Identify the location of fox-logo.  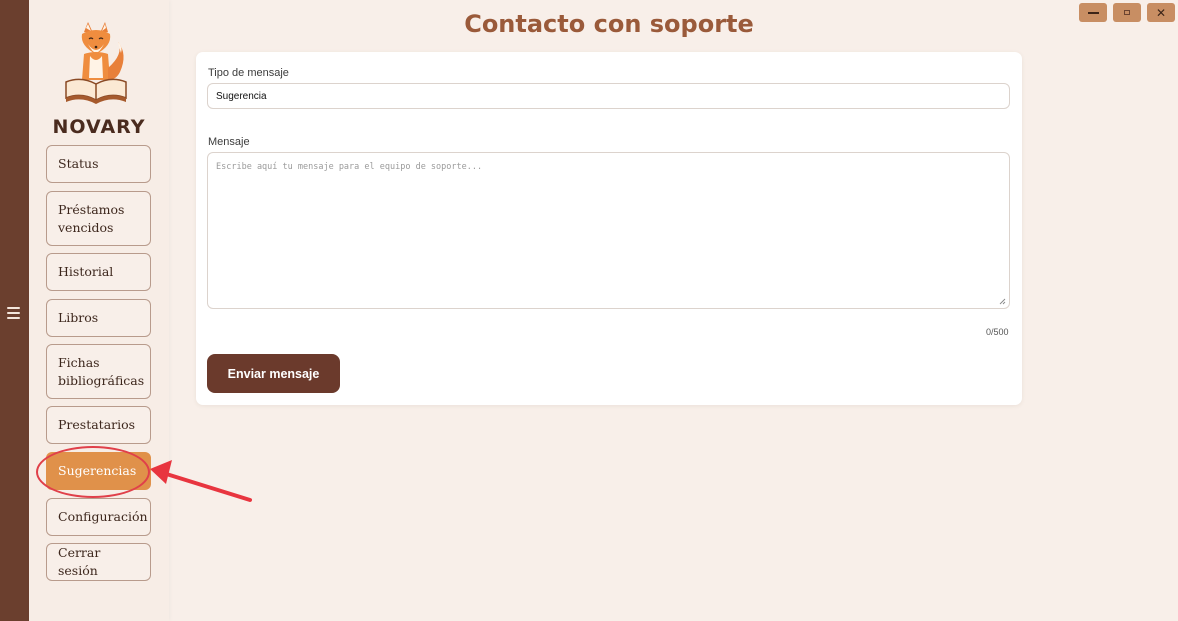
(96, 63).